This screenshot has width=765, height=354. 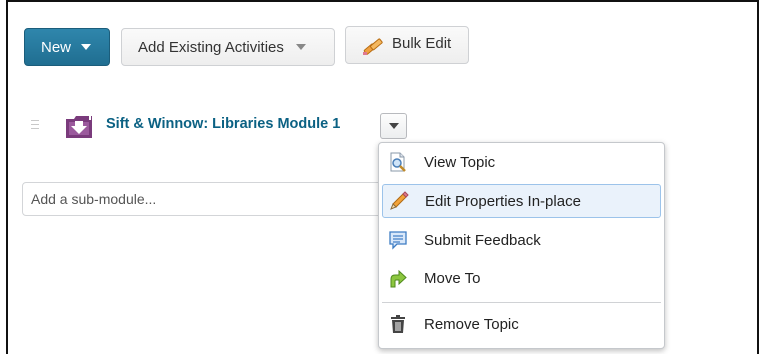 I want to click on pencil-icon, so click(x=399, y=200).